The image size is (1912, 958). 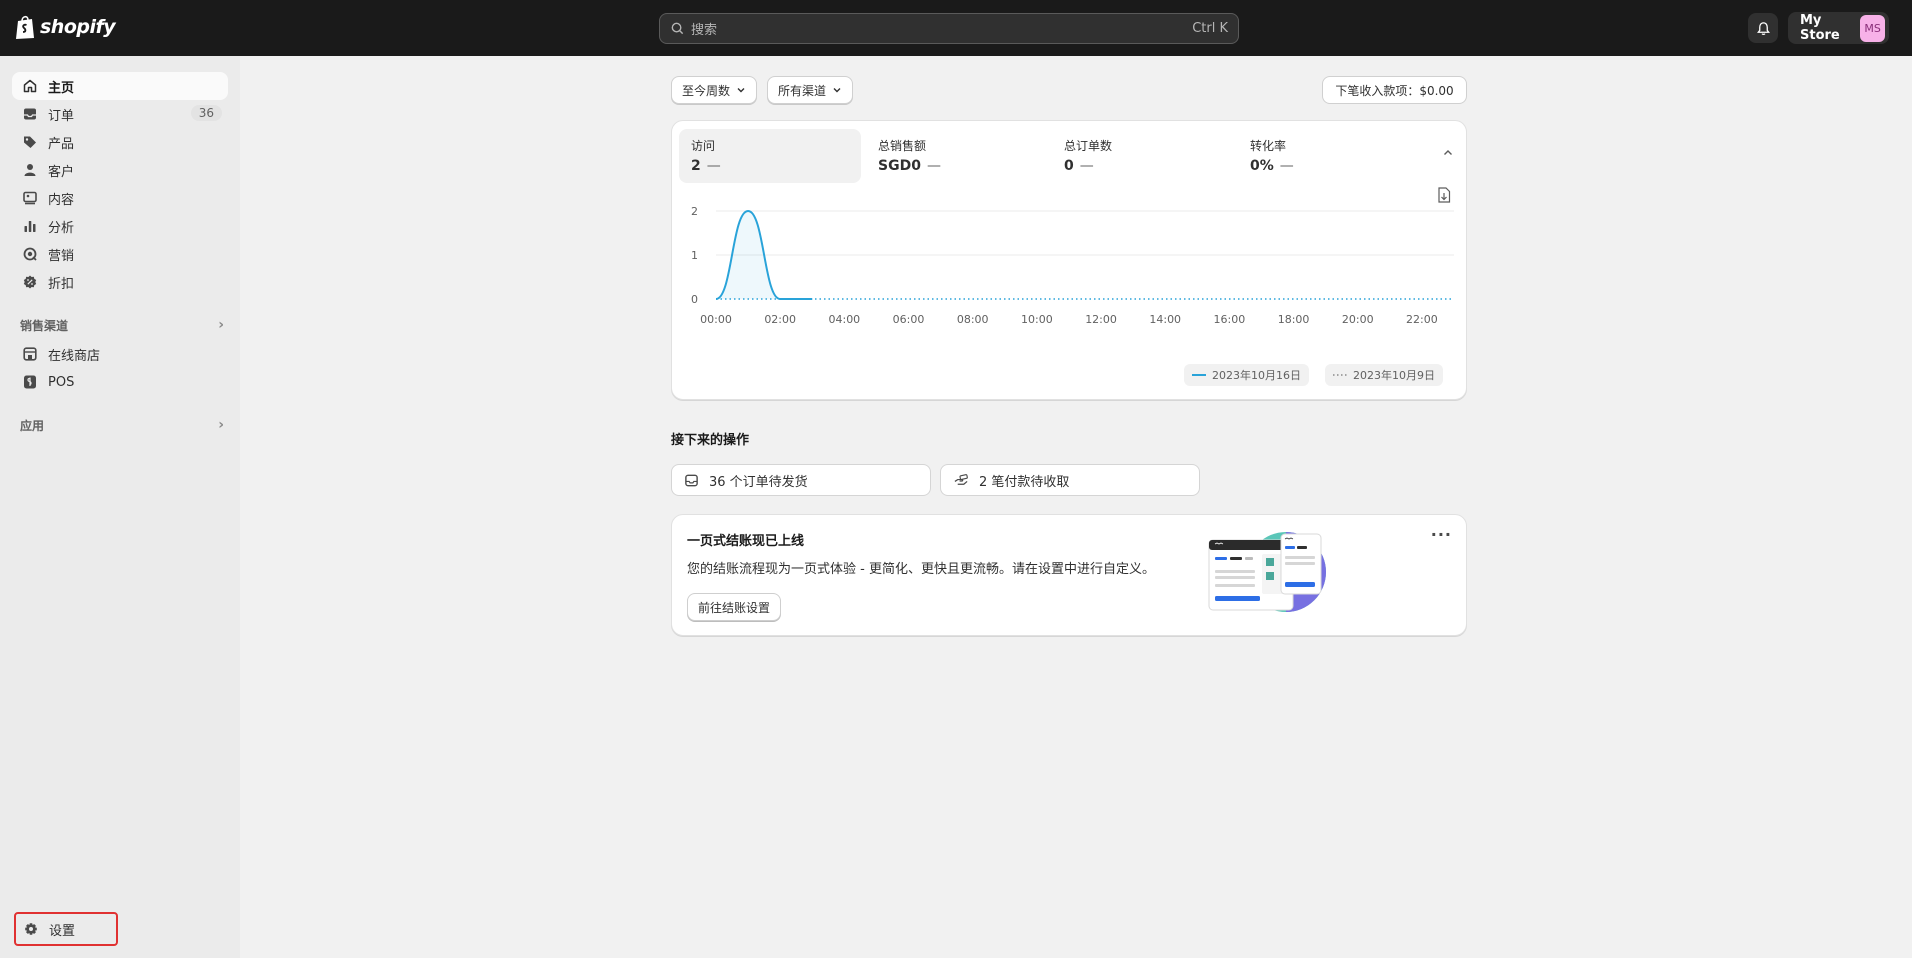 I want to click on x-tick-label: 18:00, so click(x=1294, y=319).